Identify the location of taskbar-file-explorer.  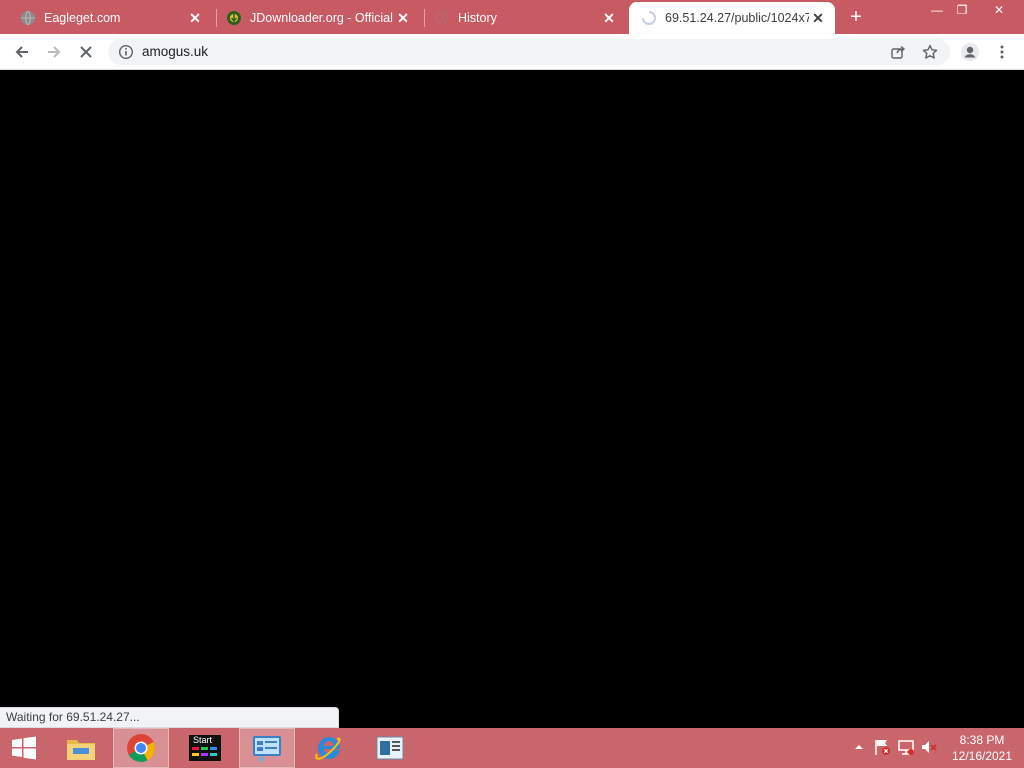
(81, 748).